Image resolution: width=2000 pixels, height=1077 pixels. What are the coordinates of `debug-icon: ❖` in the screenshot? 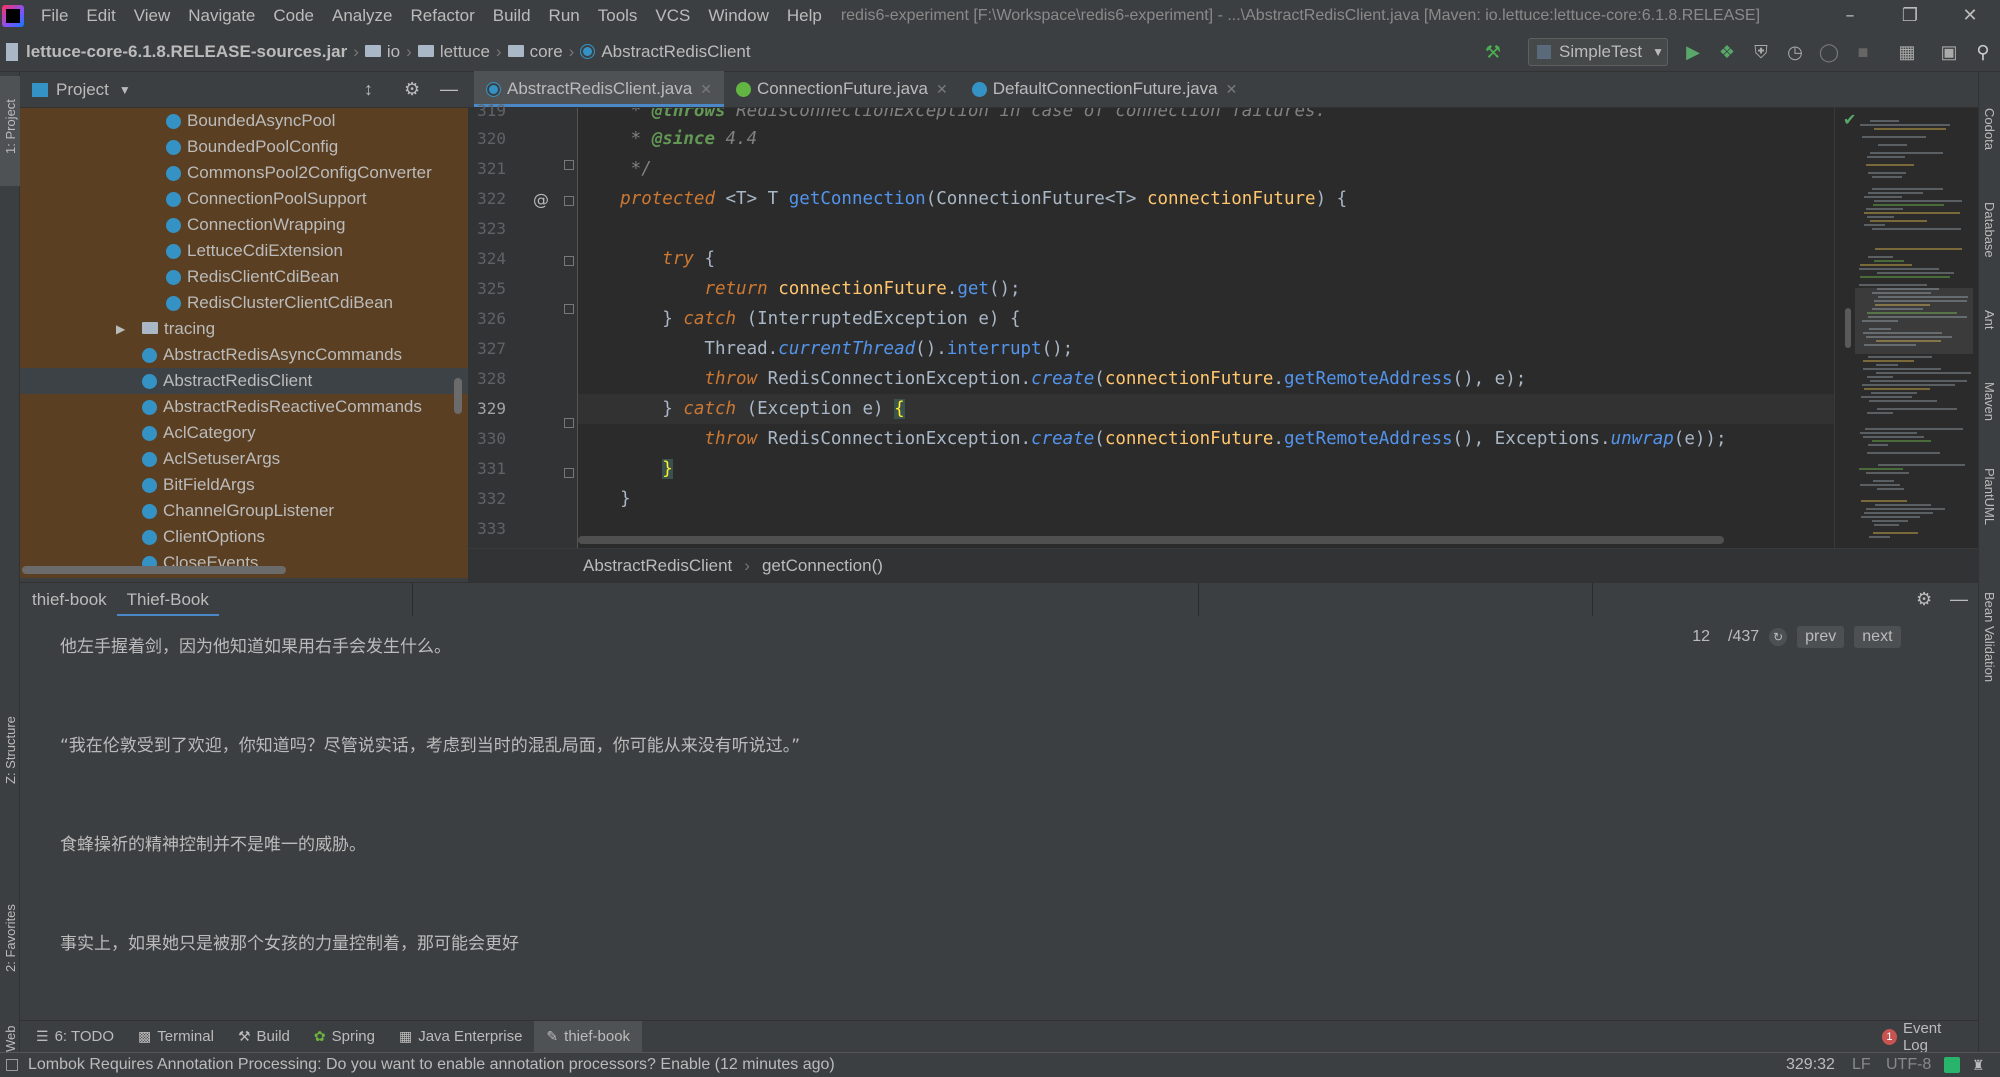 It's located at (1727, 52).